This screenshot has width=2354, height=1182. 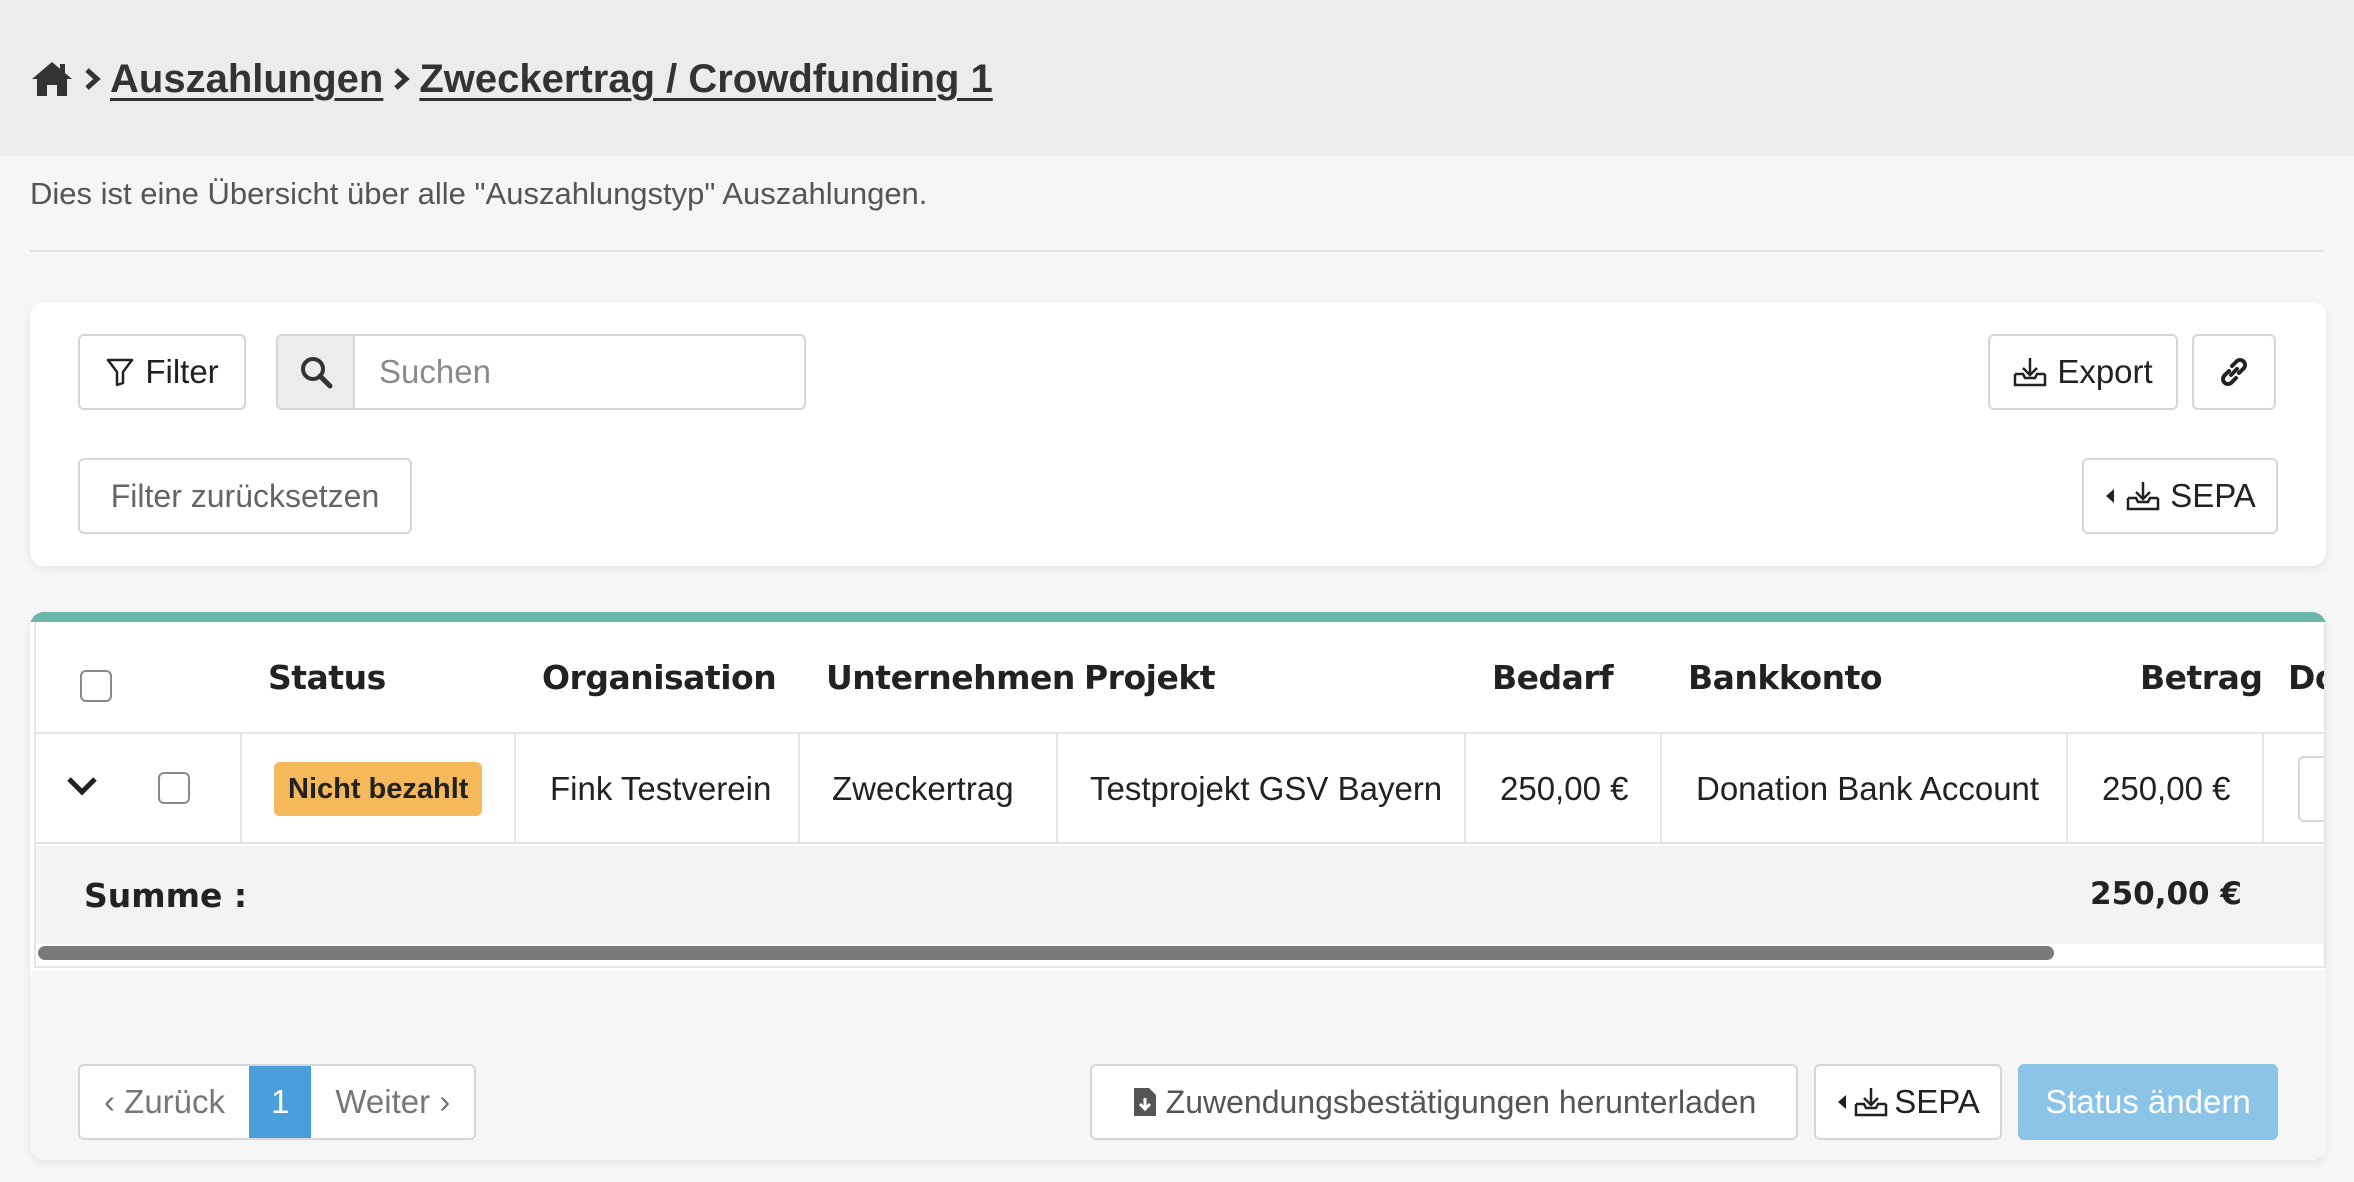 What do you see at coordinates (82, 788) in the screenshot?
I see `expand-chevron-icon` at bounding box center [82, 788].